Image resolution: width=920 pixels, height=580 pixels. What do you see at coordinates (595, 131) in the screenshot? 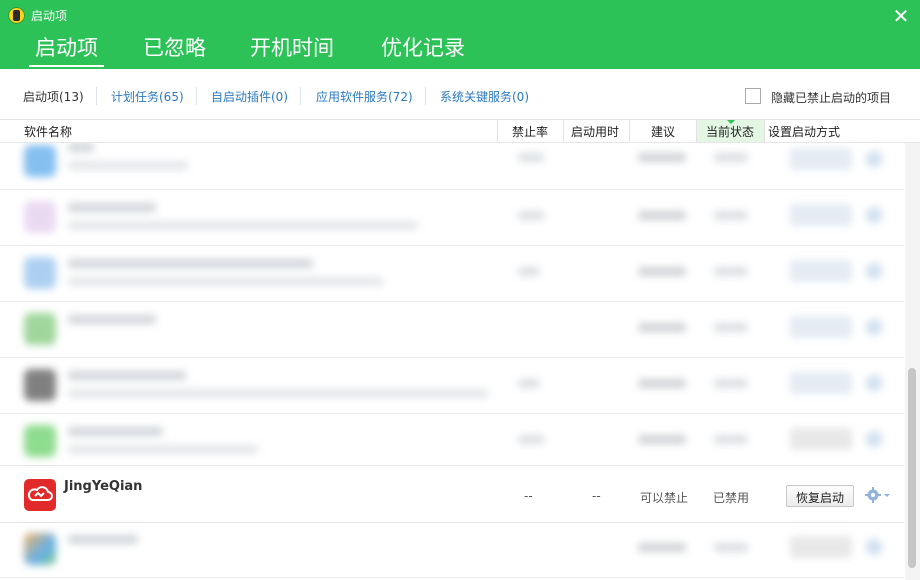
I see `col-boot-time: 启动用时` at bounding box center [595, 131].